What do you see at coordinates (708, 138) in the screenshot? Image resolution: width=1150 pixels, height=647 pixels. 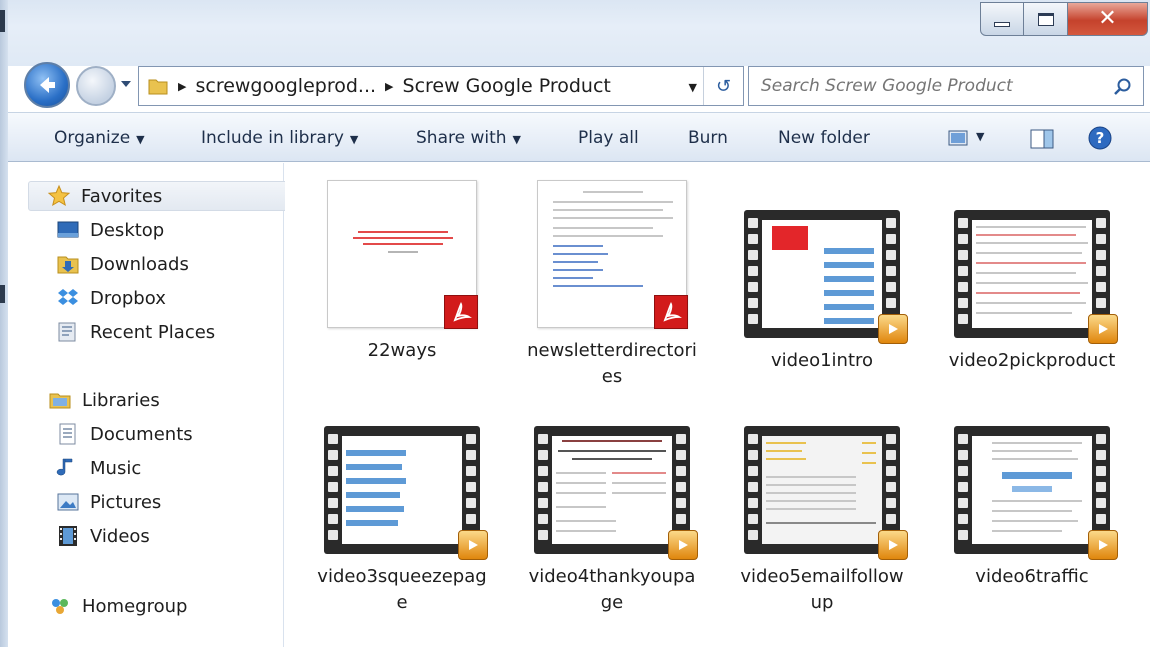 I see `burn-button: Burn` at bounding box center [708, 138].